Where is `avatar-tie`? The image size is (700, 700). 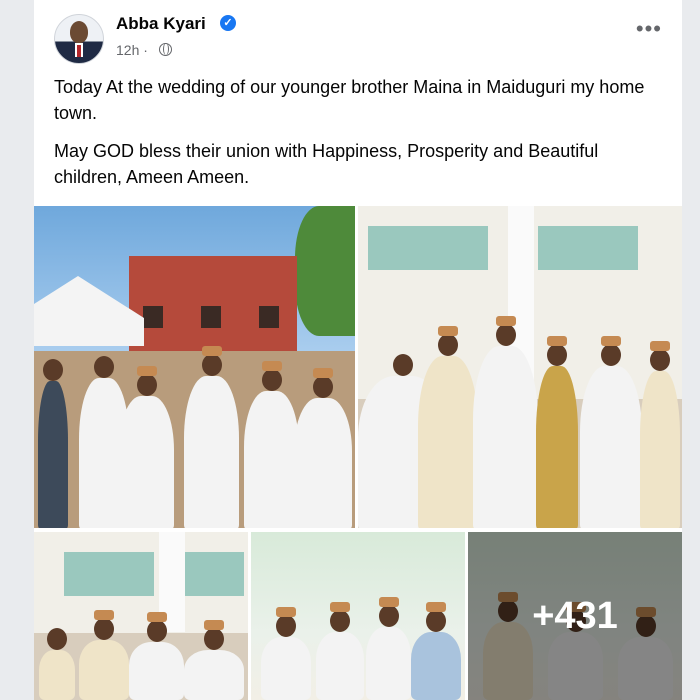
avatar-tie is located at coordinates (79, 51).